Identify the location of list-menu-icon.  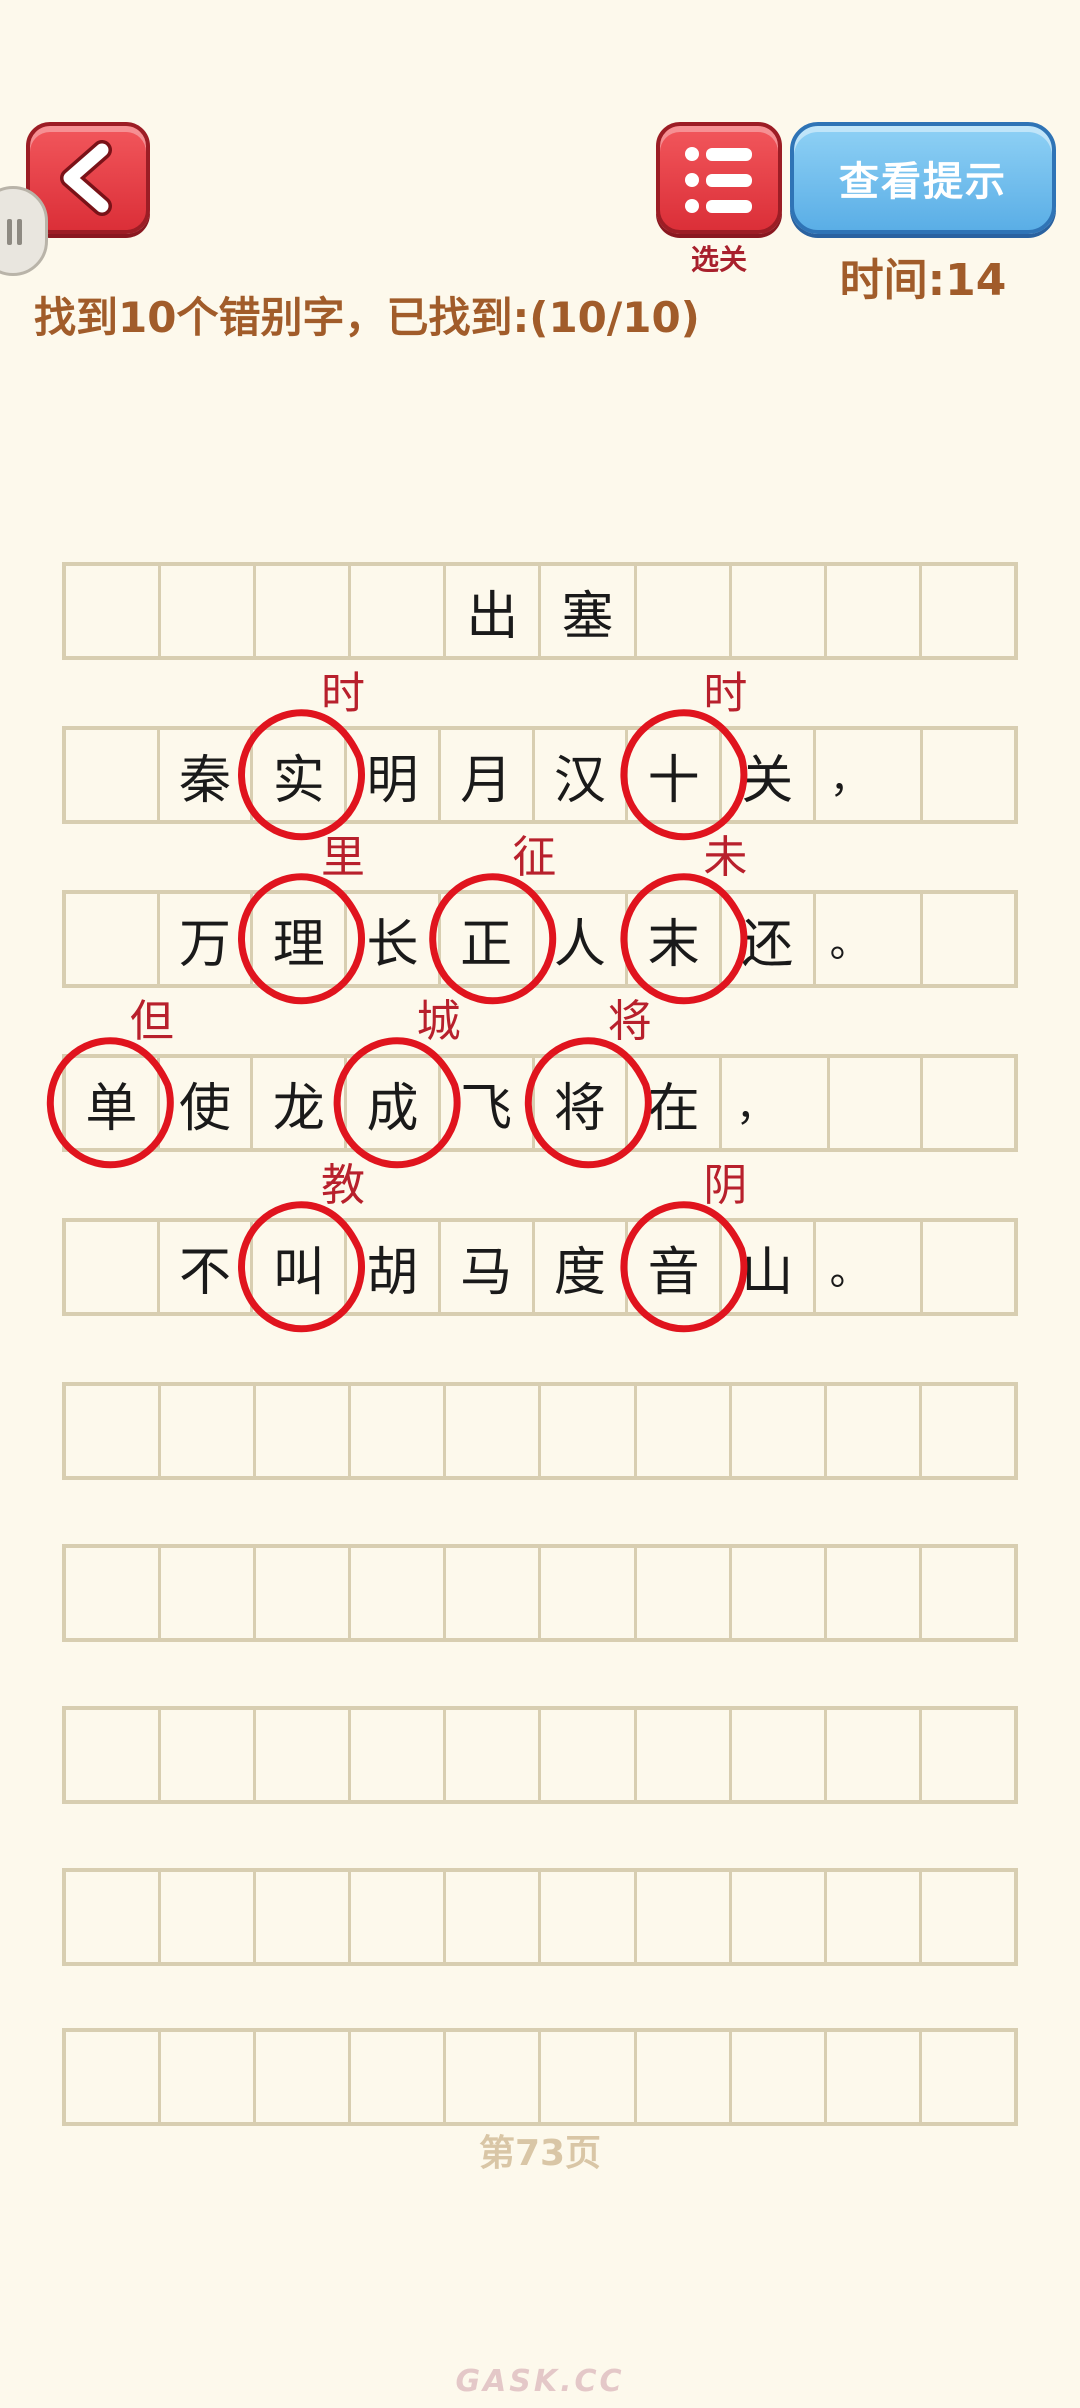
(718, 180).